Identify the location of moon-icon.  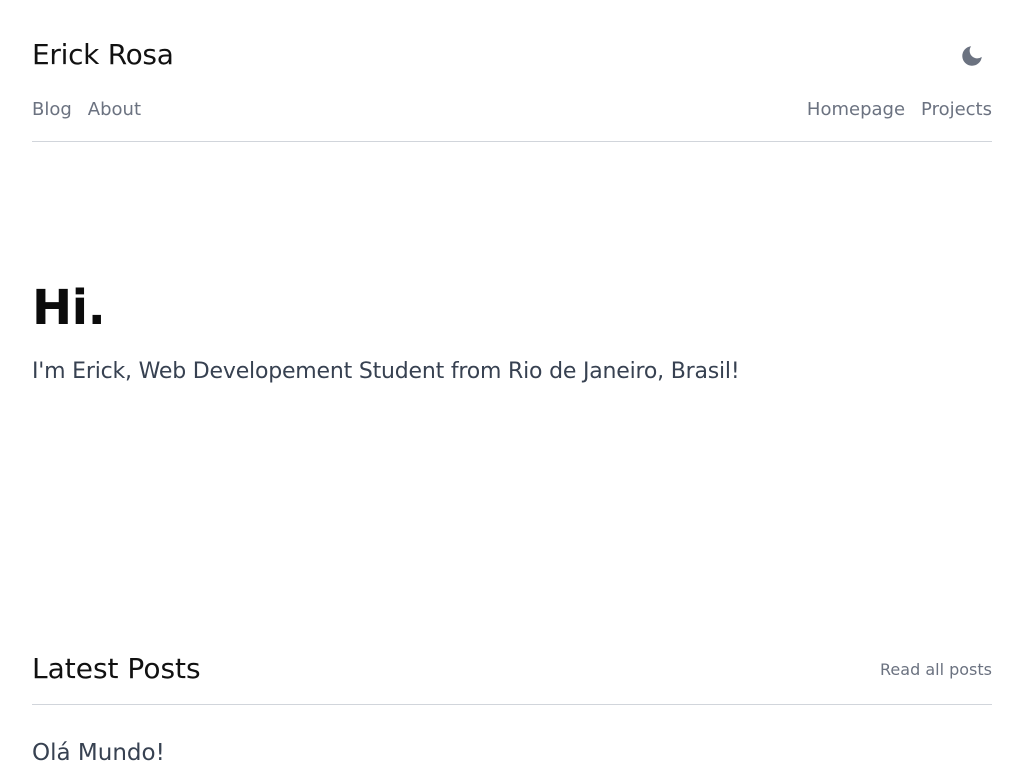
(972, 56).